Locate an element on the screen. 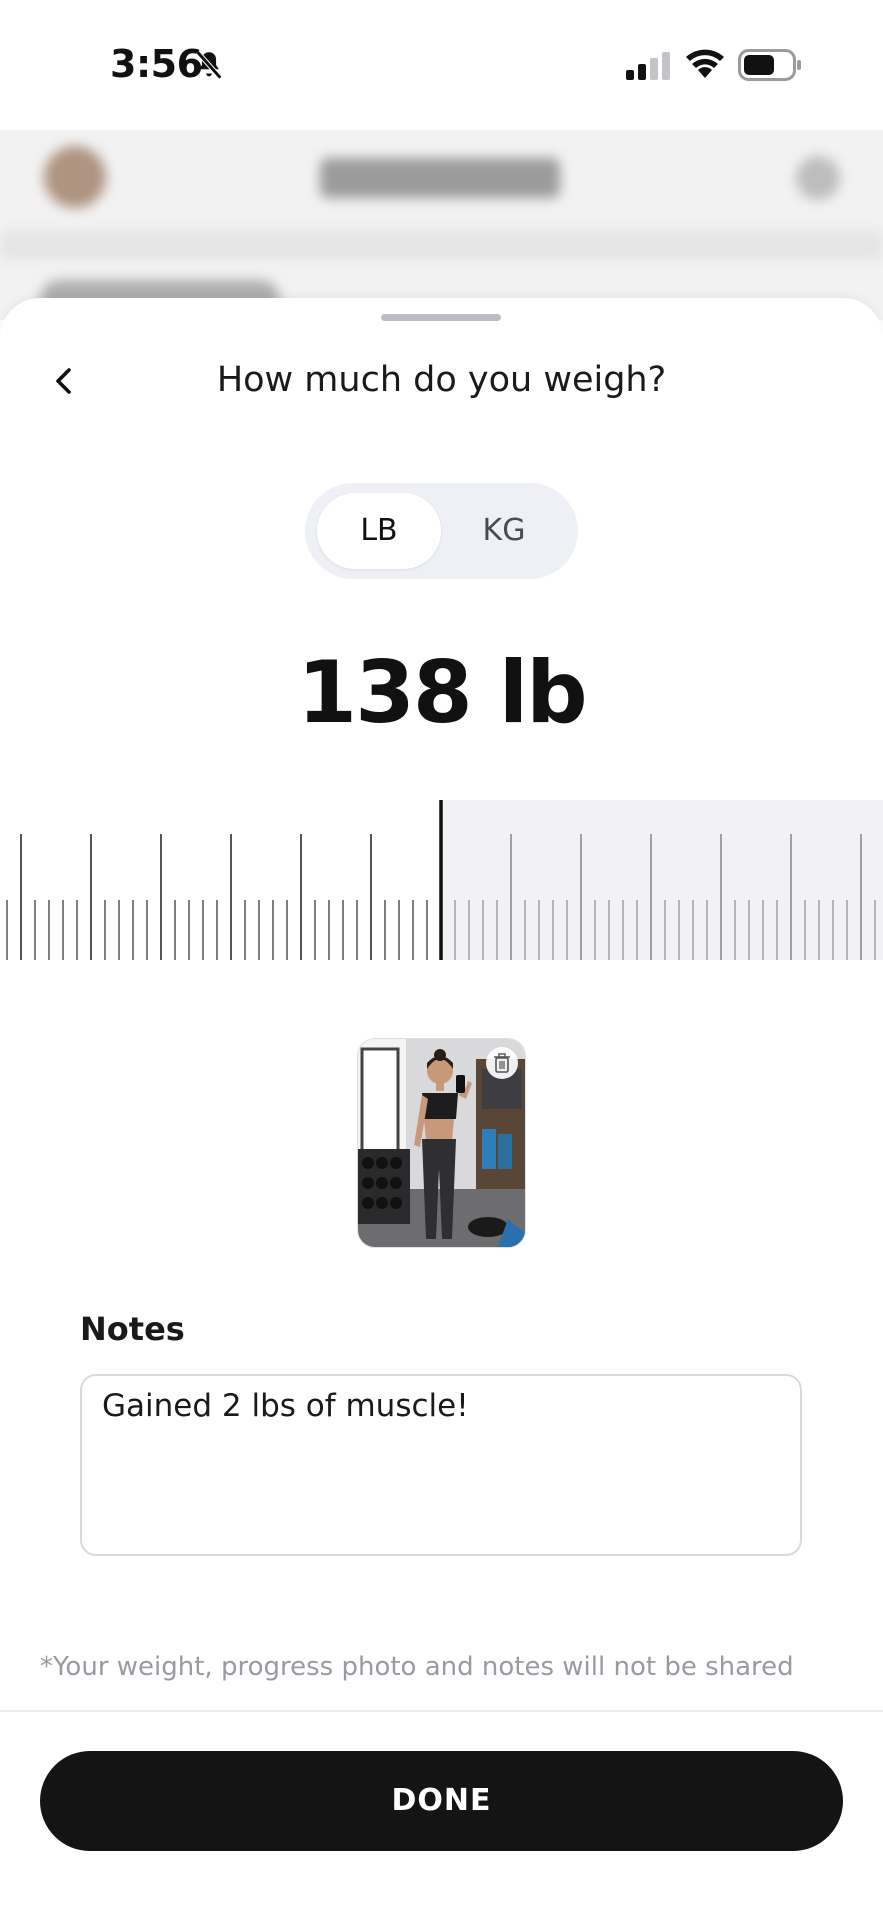 This screenshot has height=1920, width=883. progress-photo is located at coordinates (441, 1143).